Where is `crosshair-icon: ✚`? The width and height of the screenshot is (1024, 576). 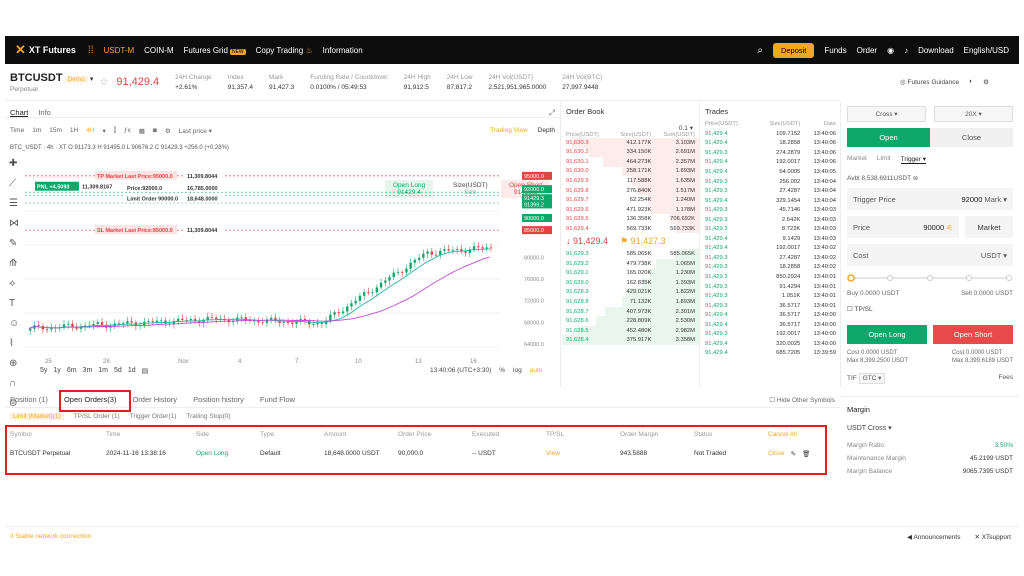 crosshair-icon: ✚ is located at coordinates (16, 163).